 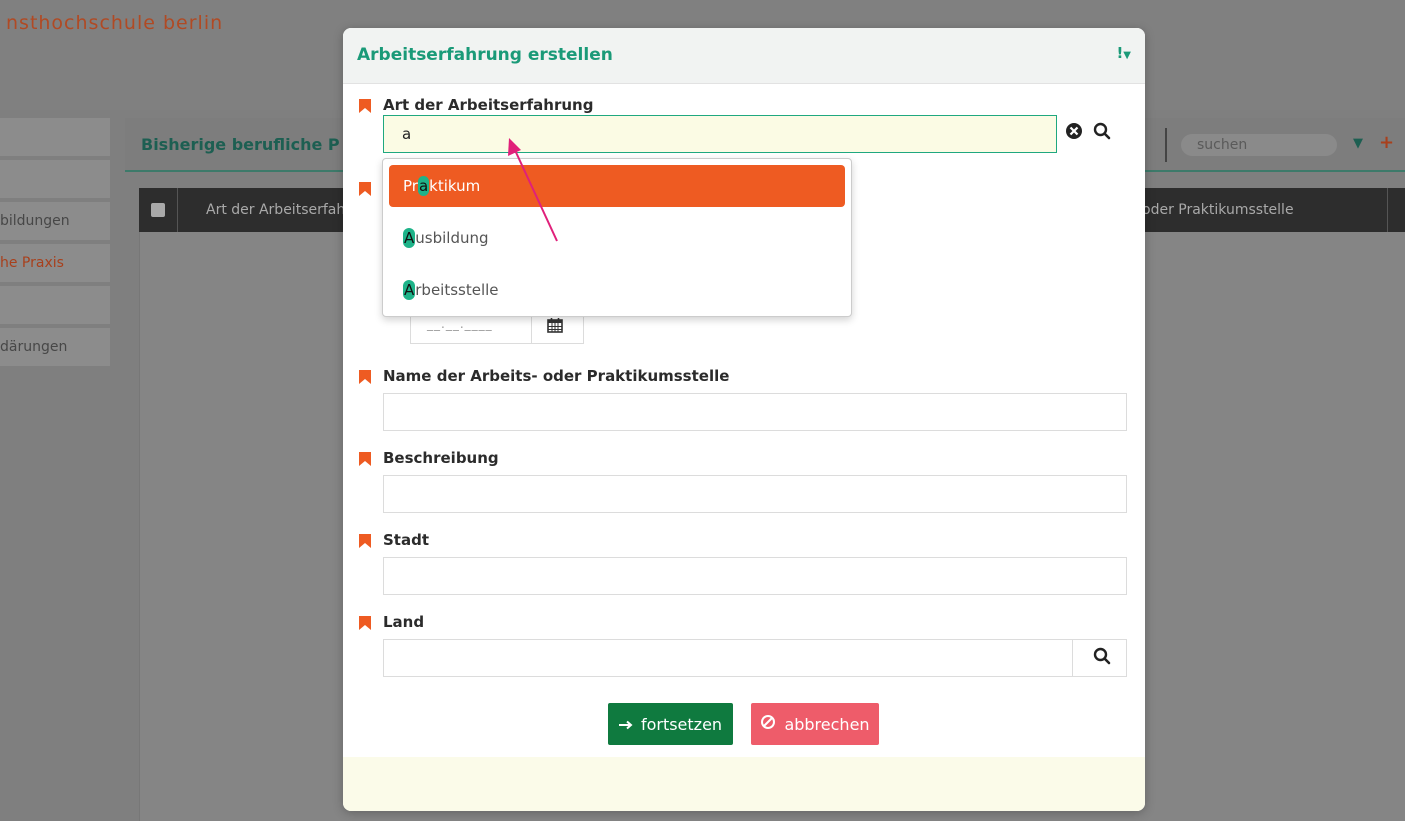 I want to click on field-label-land: Land, so click(x=404, y=622).